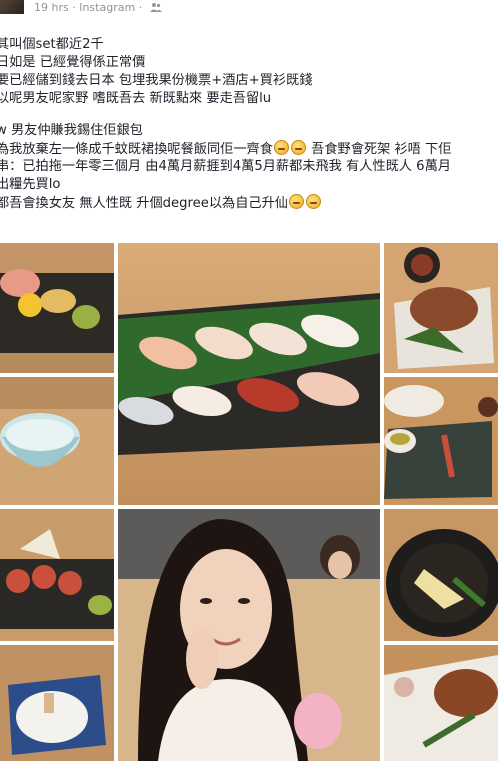 Image resolution: width=498 pixels, height=761 pixels. I want to click on post-meta-text: 19 hrs · Instagram ·, so click(98, 7).